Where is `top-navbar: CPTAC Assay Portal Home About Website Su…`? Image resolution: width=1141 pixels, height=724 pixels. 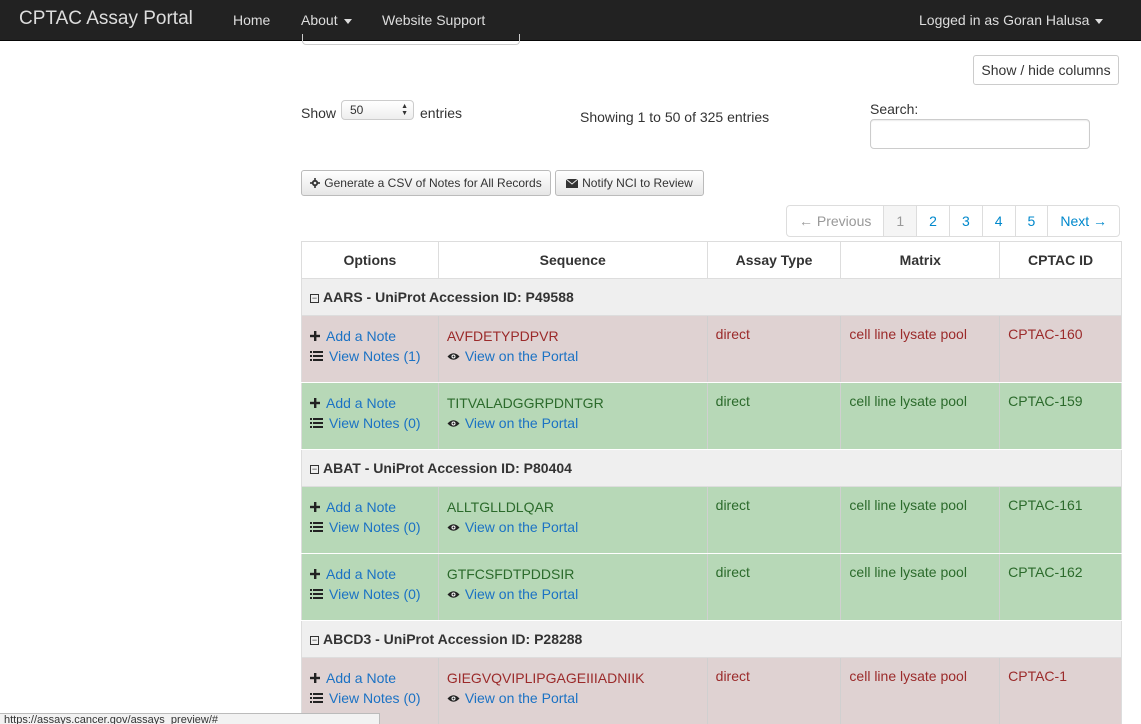 top-navbar: CPTAC Assay Portal Home About Website Su… is located at coordinates (570, 20).